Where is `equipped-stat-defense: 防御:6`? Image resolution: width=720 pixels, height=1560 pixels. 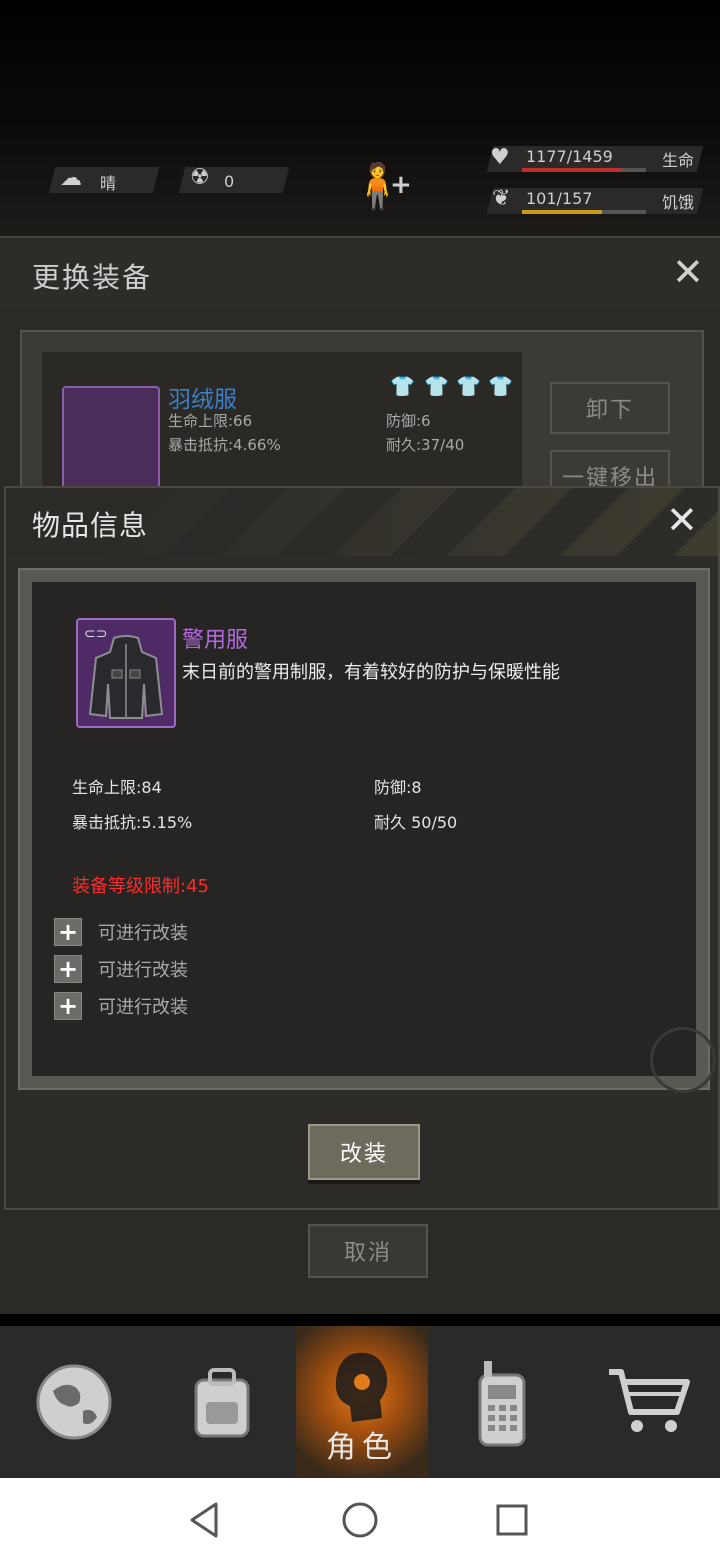
equipped-stat-defense: 防御:6 is located at coordinates (408, 421).